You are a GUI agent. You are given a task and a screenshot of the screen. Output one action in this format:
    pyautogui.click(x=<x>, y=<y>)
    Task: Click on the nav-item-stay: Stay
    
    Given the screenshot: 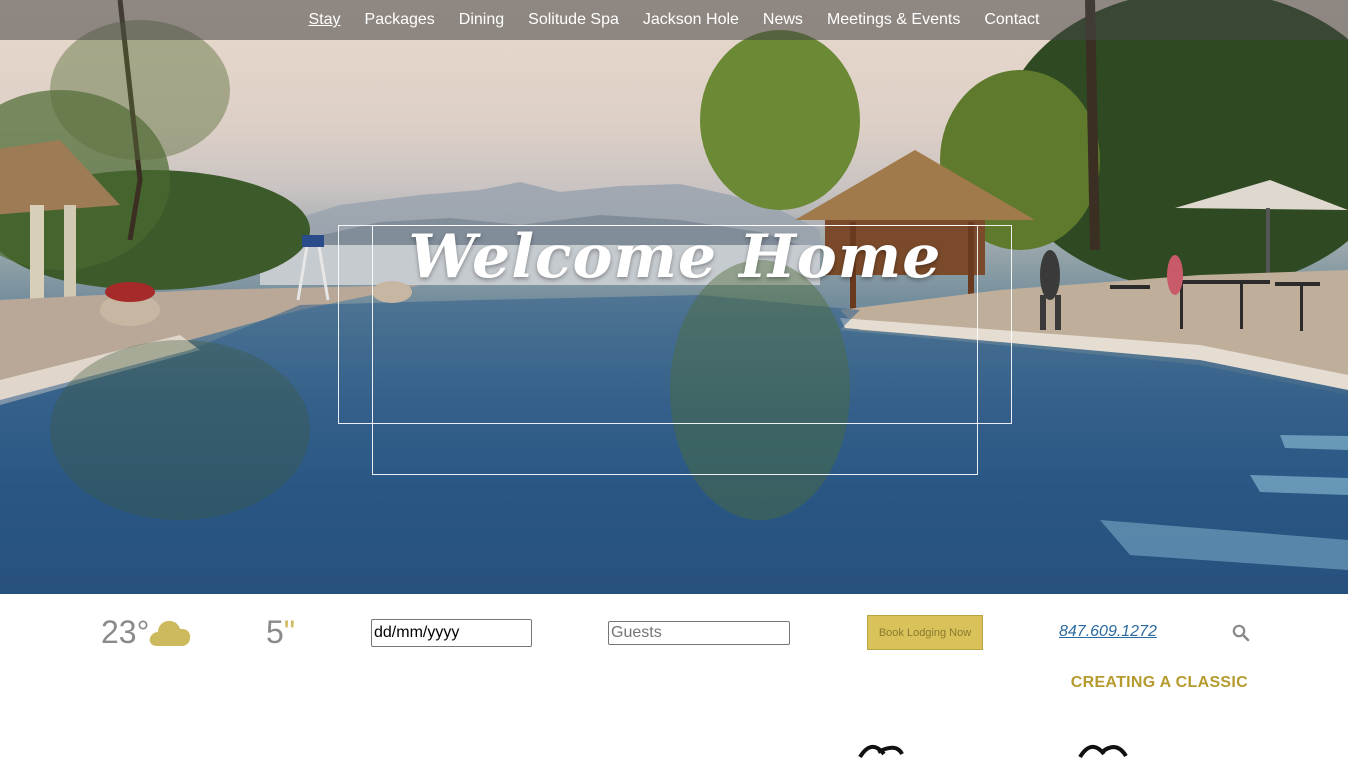 What is the action you would take?
    pyautogui.click(x=325, y=20)
    